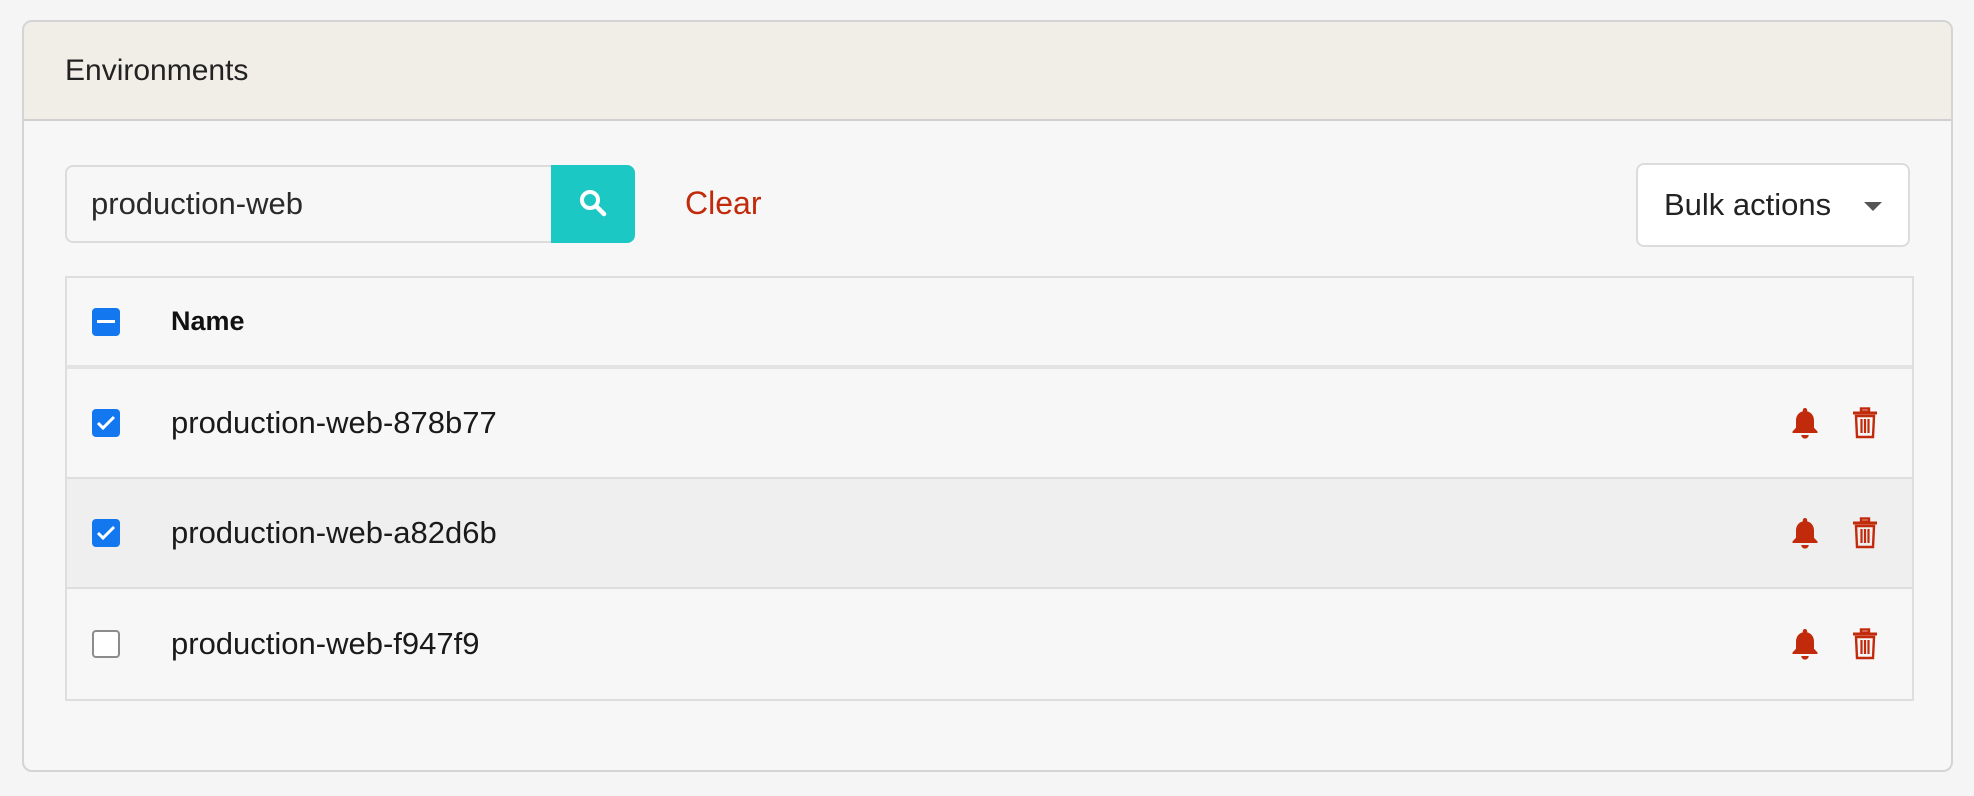 The image size is (1974, 796). What do you see at coordinates (325, 643) in the screenshot?
I see `row-name: production-web-f947f9` at bounding box center [325, 643].